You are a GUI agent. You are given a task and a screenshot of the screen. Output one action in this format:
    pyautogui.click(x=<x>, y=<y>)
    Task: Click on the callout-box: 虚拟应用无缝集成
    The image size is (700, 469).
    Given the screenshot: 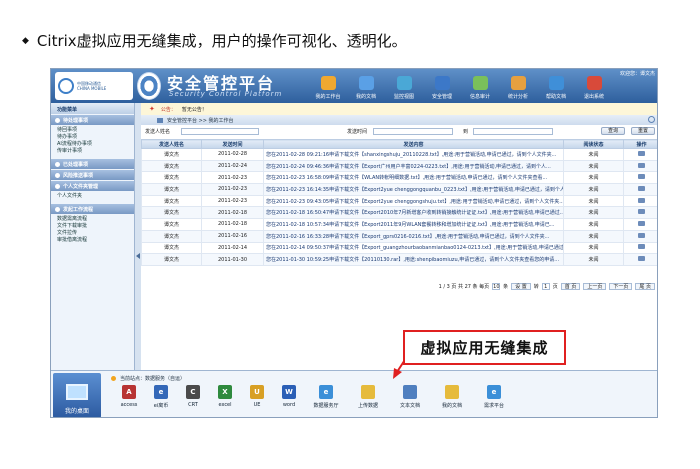 What is the action you would take?
    pyautogui.click(x=484, y=347)
    